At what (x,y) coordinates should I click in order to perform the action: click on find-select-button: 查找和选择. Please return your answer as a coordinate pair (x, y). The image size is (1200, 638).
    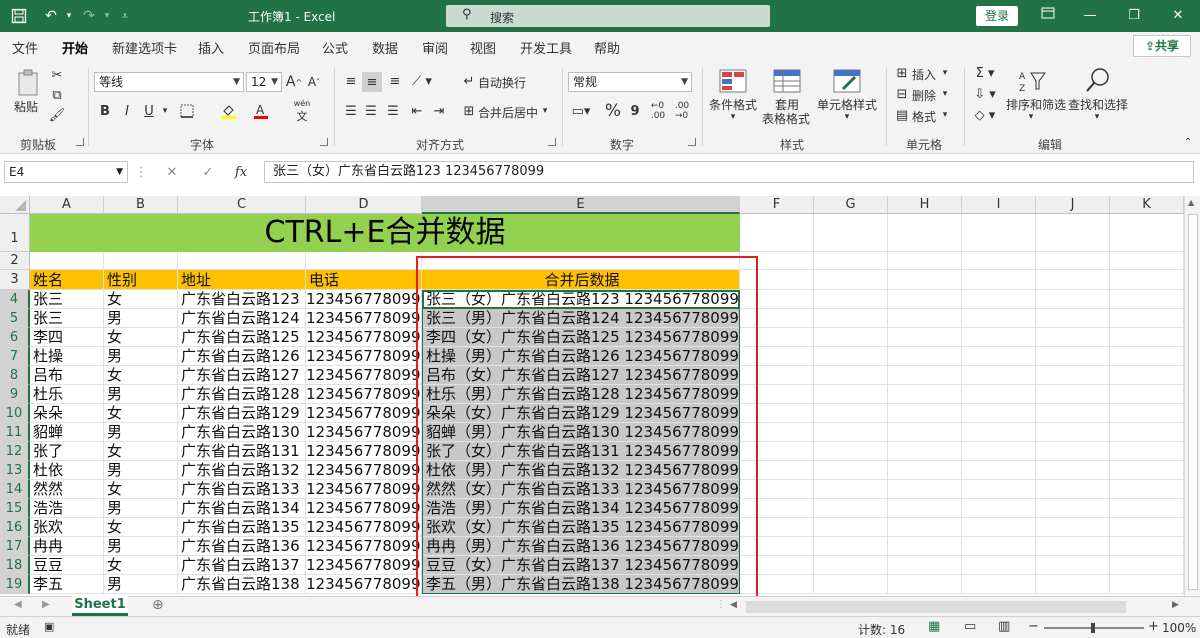
    Looking at the image, I should click on (1098, 104).